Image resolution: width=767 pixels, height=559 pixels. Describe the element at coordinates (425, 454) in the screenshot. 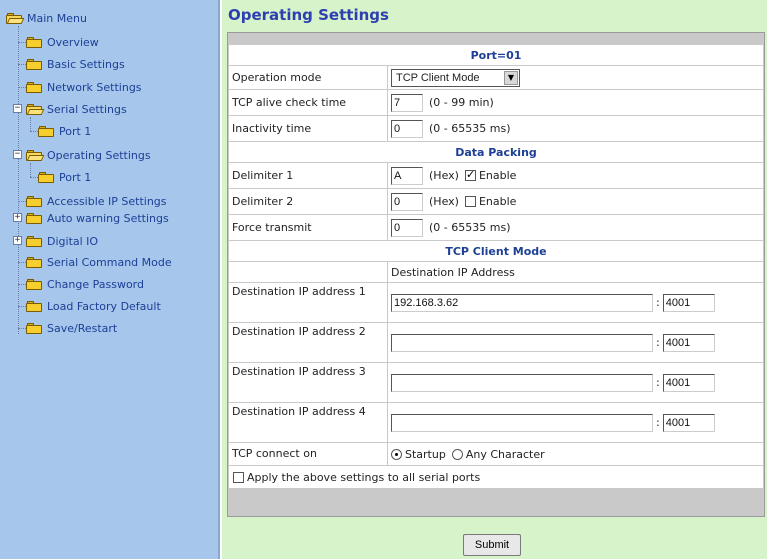

I see `radio-label: Startup` at that location.